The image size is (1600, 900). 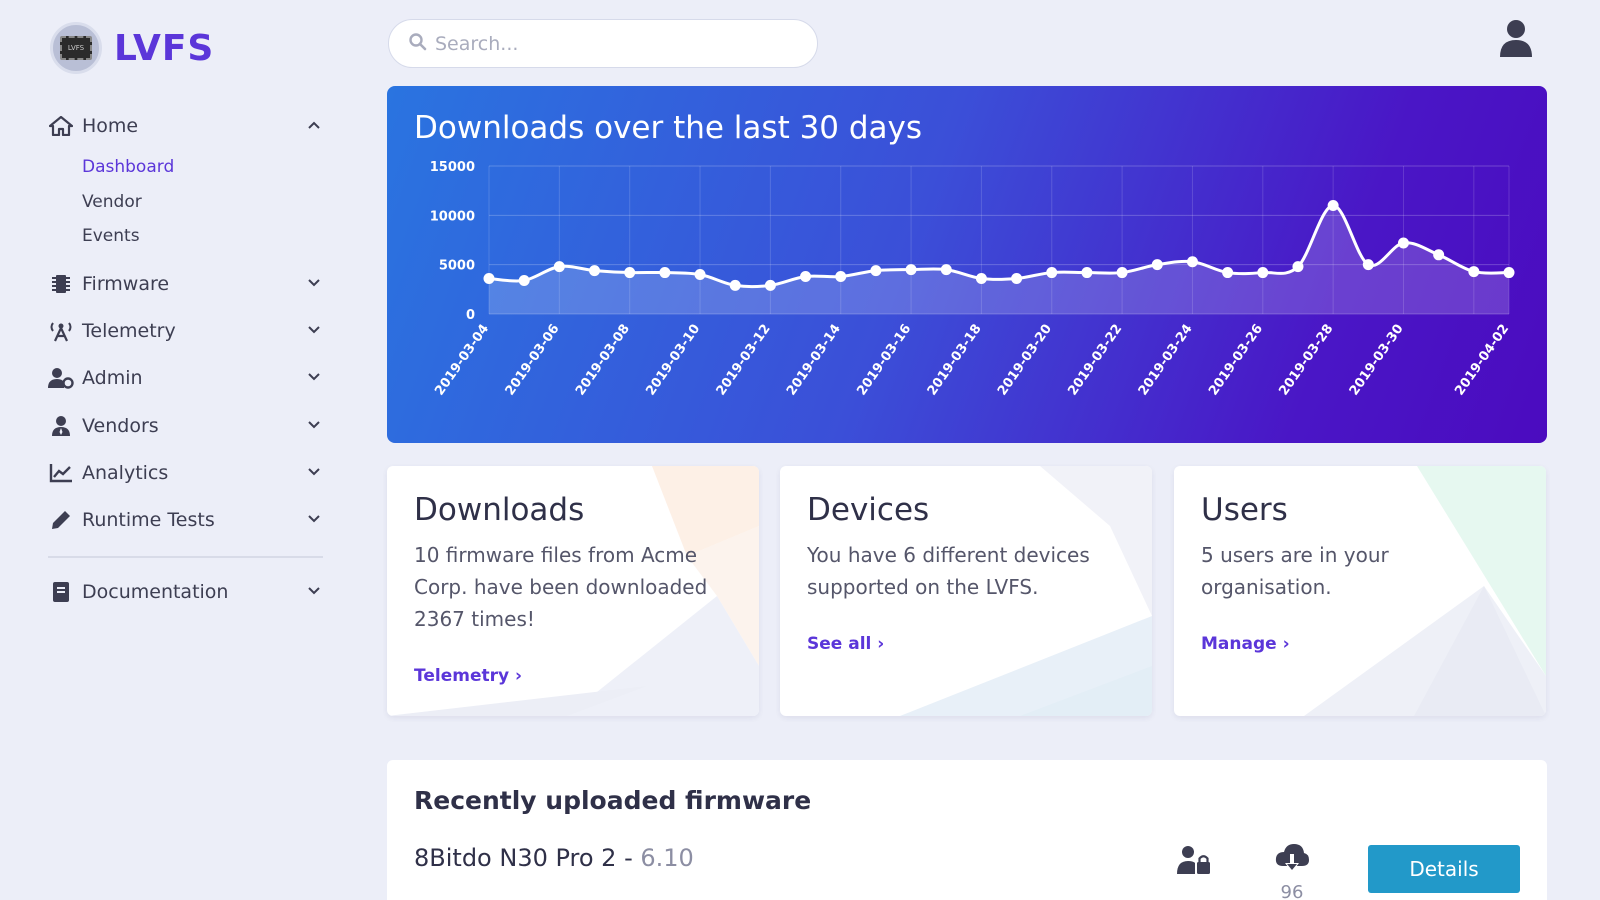 What do you see at coordinates (61, 378) in the screenshot?
I see `user-gear-icon` at bounding box center [61, 378].